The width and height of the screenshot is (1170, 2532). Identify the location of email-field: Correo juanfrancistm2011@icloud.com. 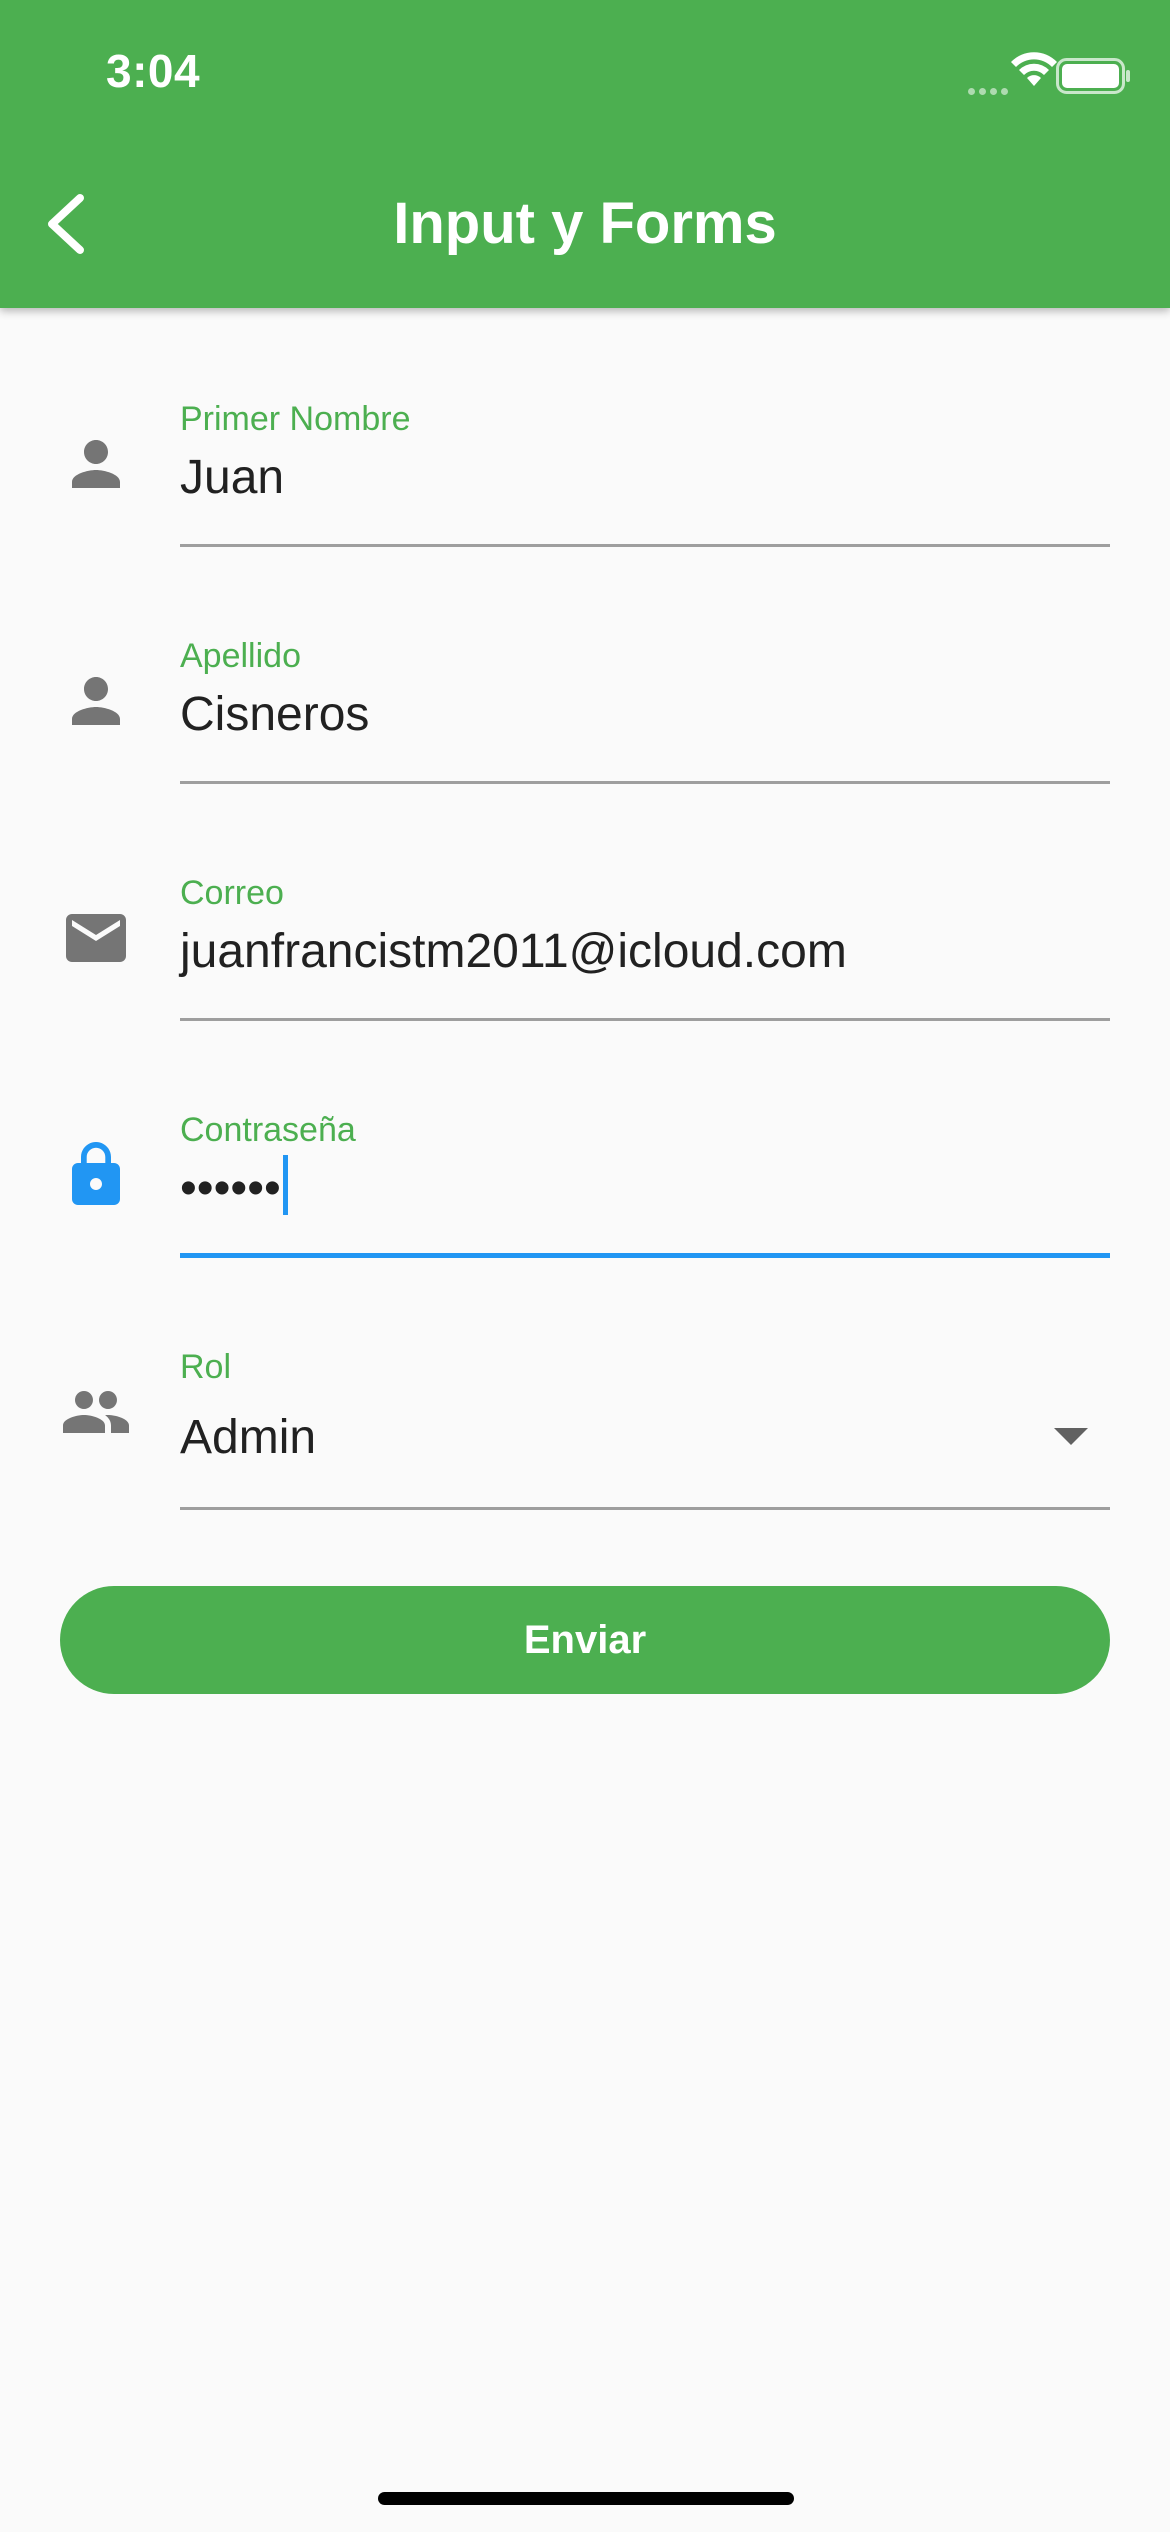
(585, 954).